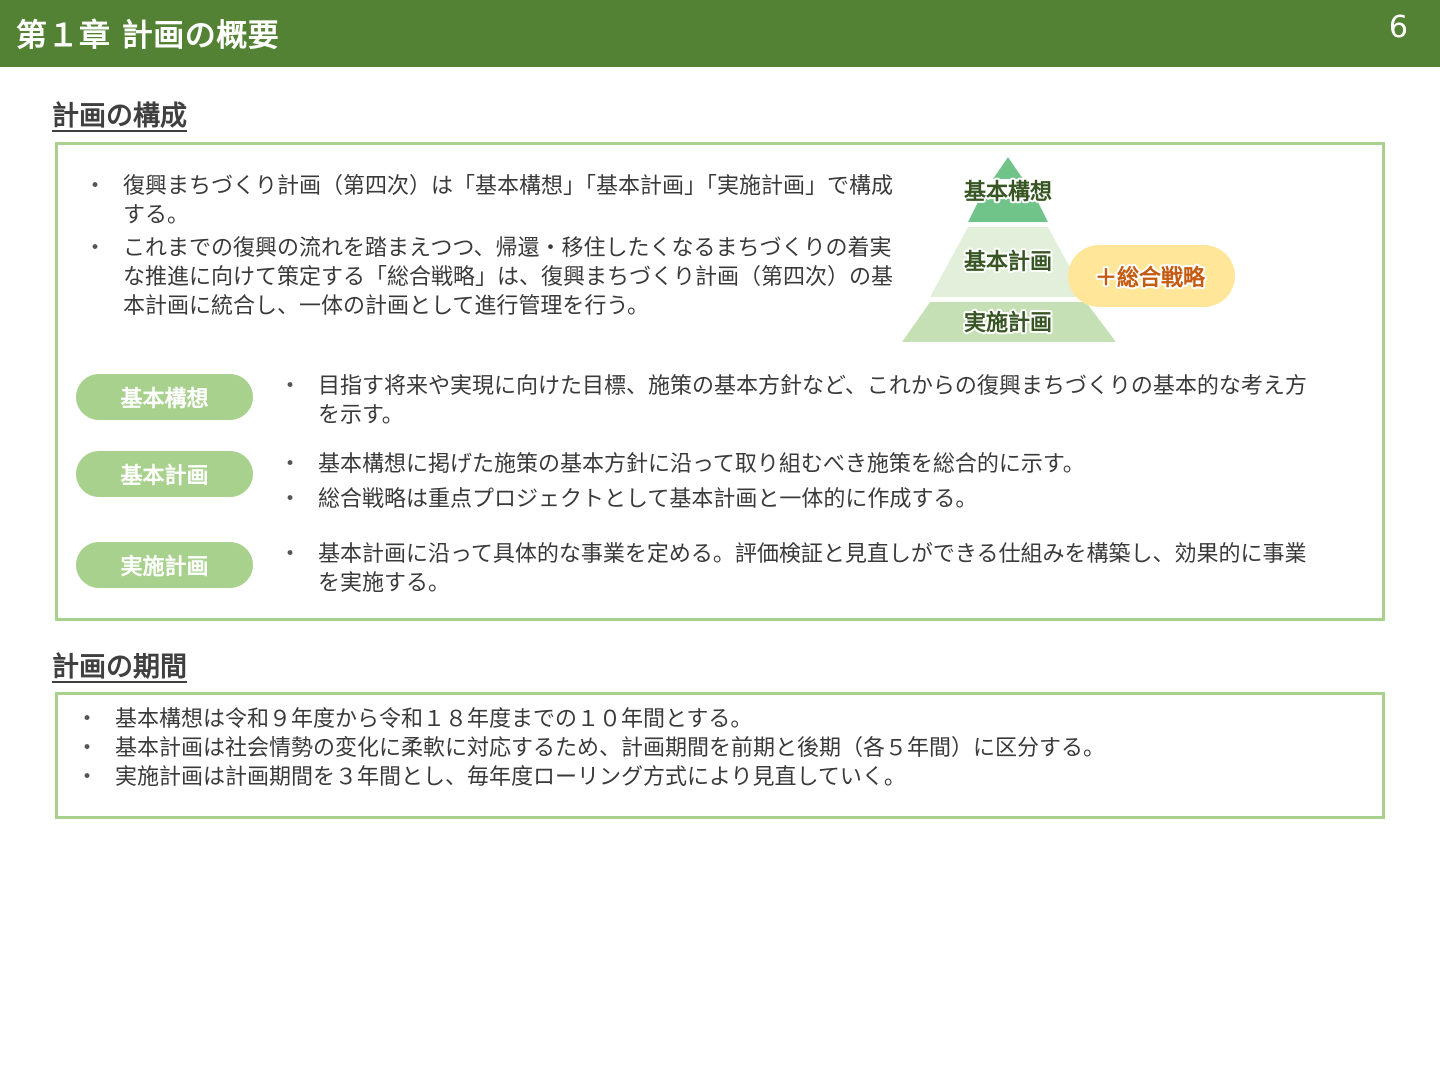 The image size is (1440, 1080). What do you see at coordinates (1150, 277) in the screenshot?
I see `addon-strategy-label: ＋総合戦略` at bounding box center [1150, 277].